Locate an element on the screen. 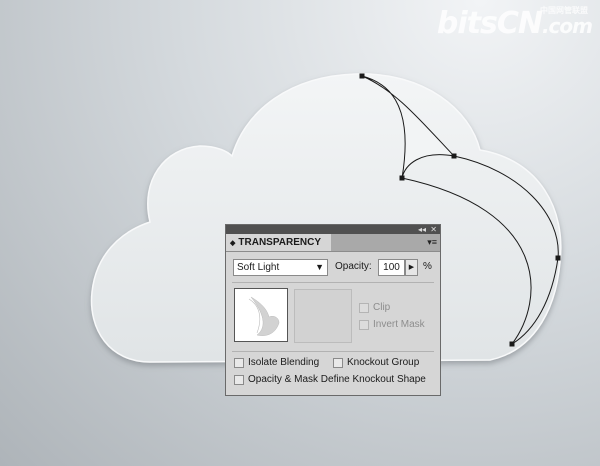 Image resolution: width=600 pixels, height=466 pixels. opacity-input: 100 is located at coordinates (391, 267).